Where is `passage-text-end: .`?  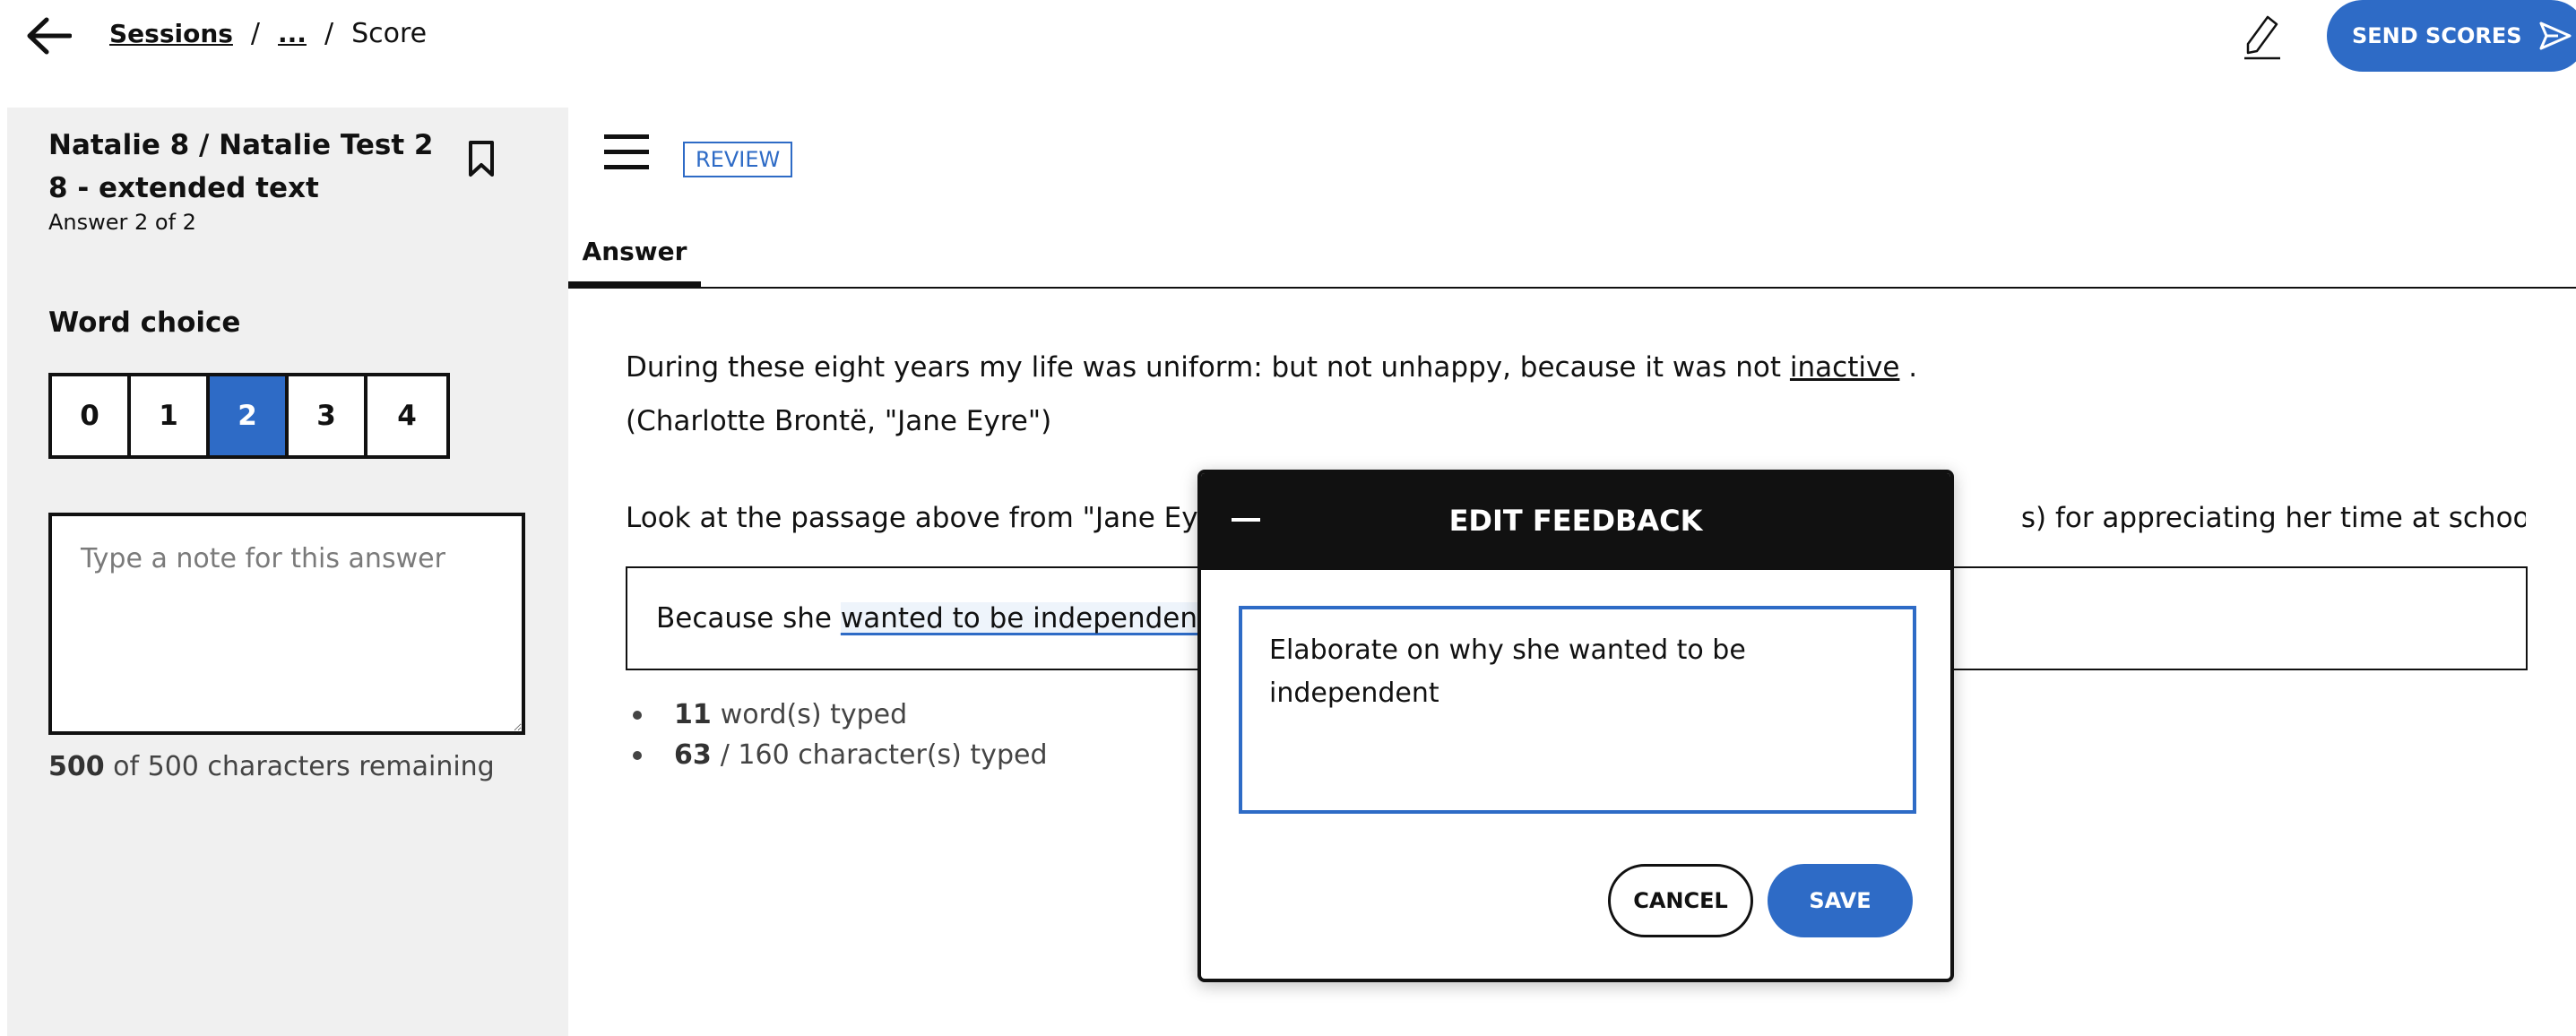 passage-text-end: . is located at coordinates (1908, 367).